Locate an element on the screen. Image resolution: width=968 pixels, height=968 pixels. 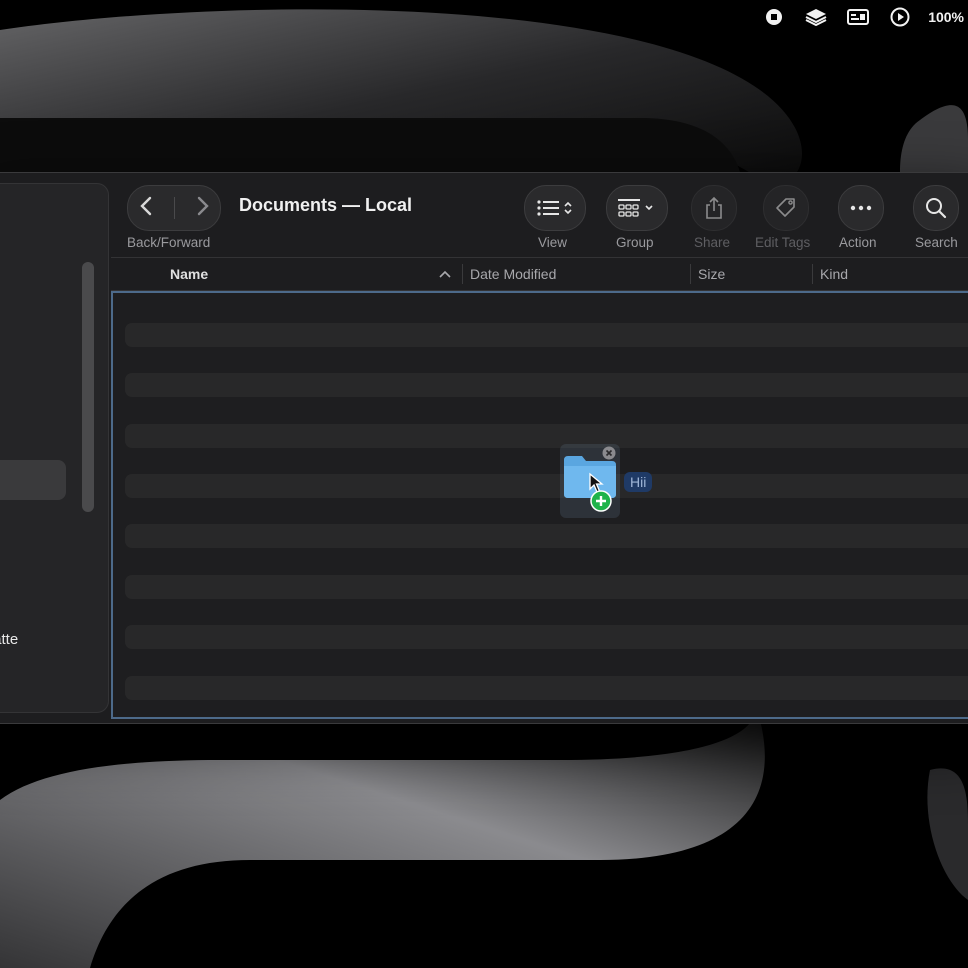
dragged-folder is located at coordinates (590, 481).